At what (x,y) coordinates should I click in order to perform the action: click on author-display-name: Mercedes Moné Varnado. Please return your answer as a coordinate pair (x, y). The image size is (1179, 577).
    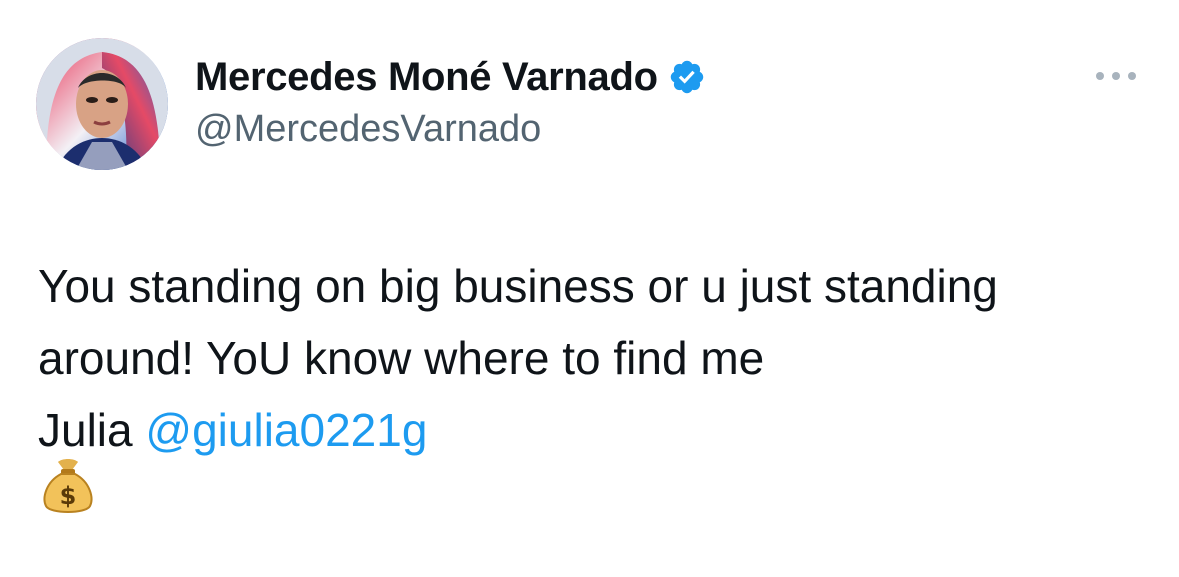
    Looking at the image, I should click on (426, 77).